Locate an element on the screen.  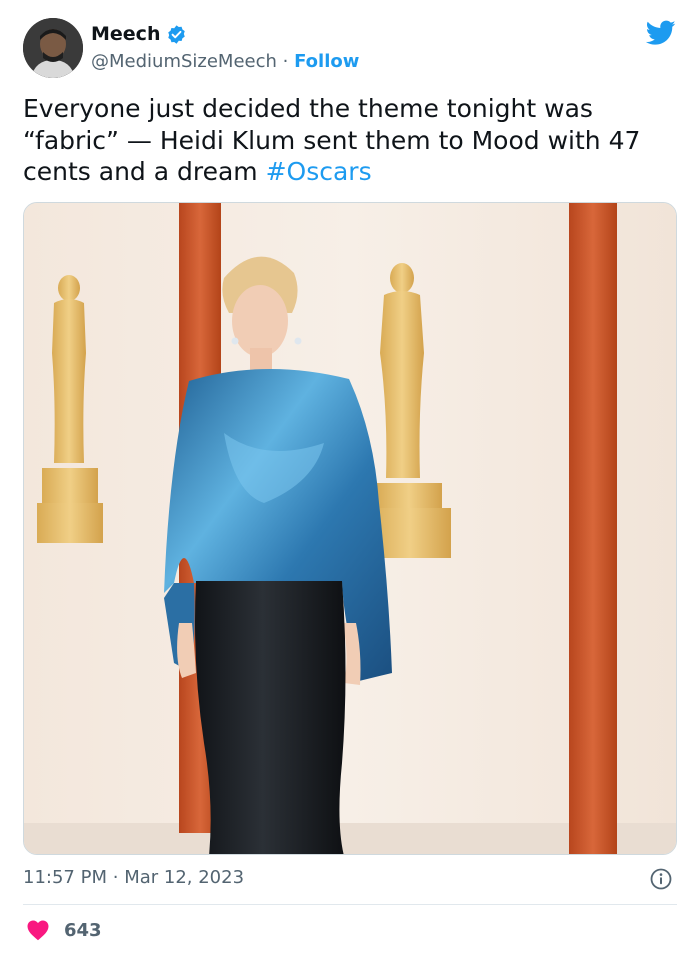
author-handle: @MediumSizeMeech is located at coordinates (184, 61).